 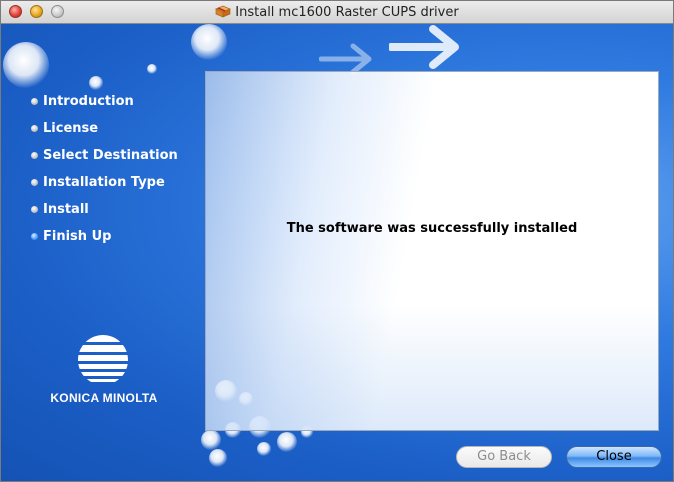 I want to click on step-label: Introduction, so click(x=88, y=101).